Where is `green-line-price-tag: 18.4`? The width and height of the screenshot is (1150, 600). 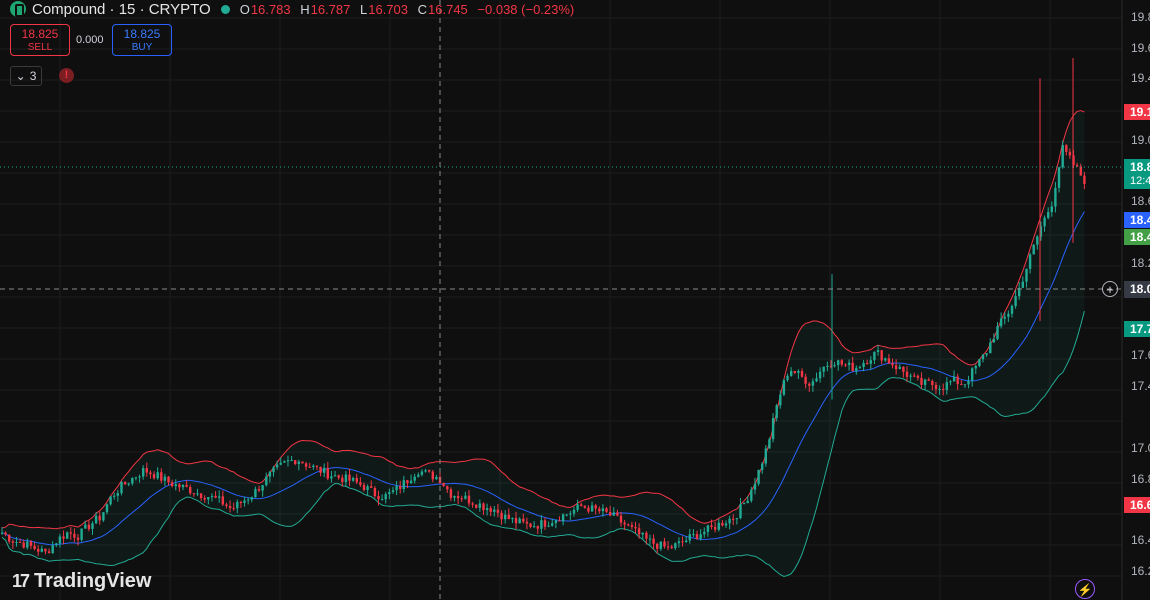 green-line-price-tag: 18.4 is located at coordinates (1137, 237).